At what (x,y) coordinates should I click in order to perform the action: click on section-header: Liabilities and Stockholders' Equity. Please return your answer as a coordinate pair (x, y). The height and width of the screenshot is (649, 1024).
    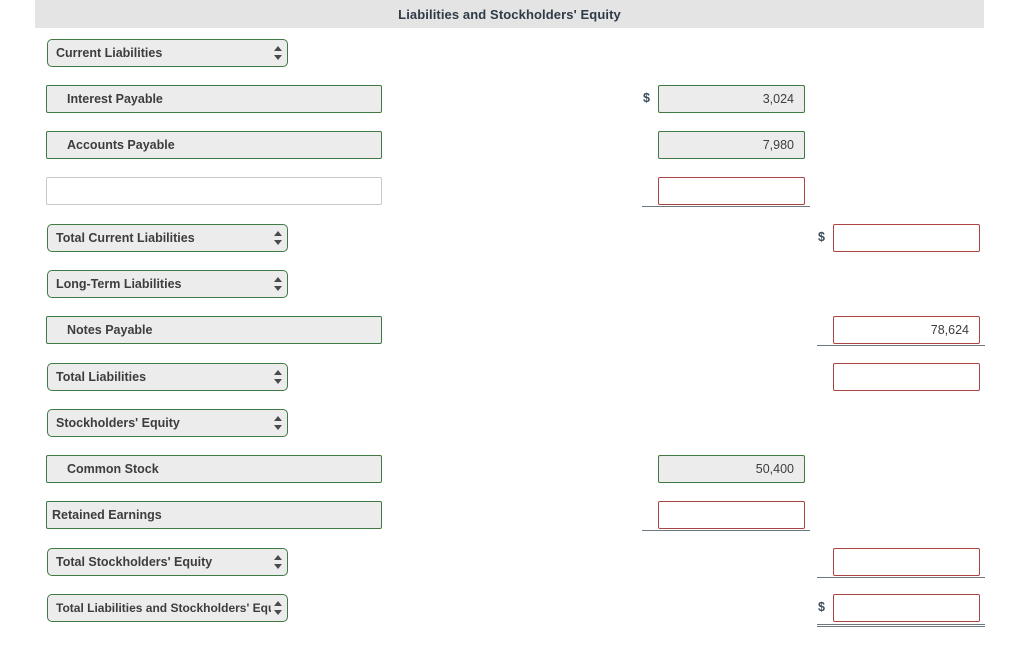
    Looking at the image, I should click on (509, 14).